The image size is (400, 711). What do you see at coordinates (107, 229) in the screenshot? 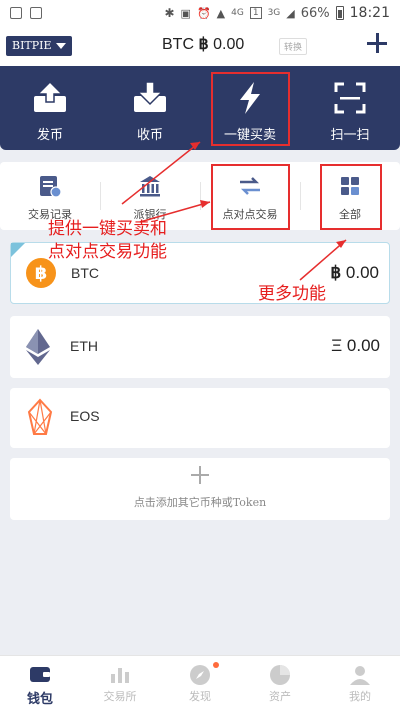
I see `annotation-line-1: 提供一键买卖和` at bounding box center [107, 229].